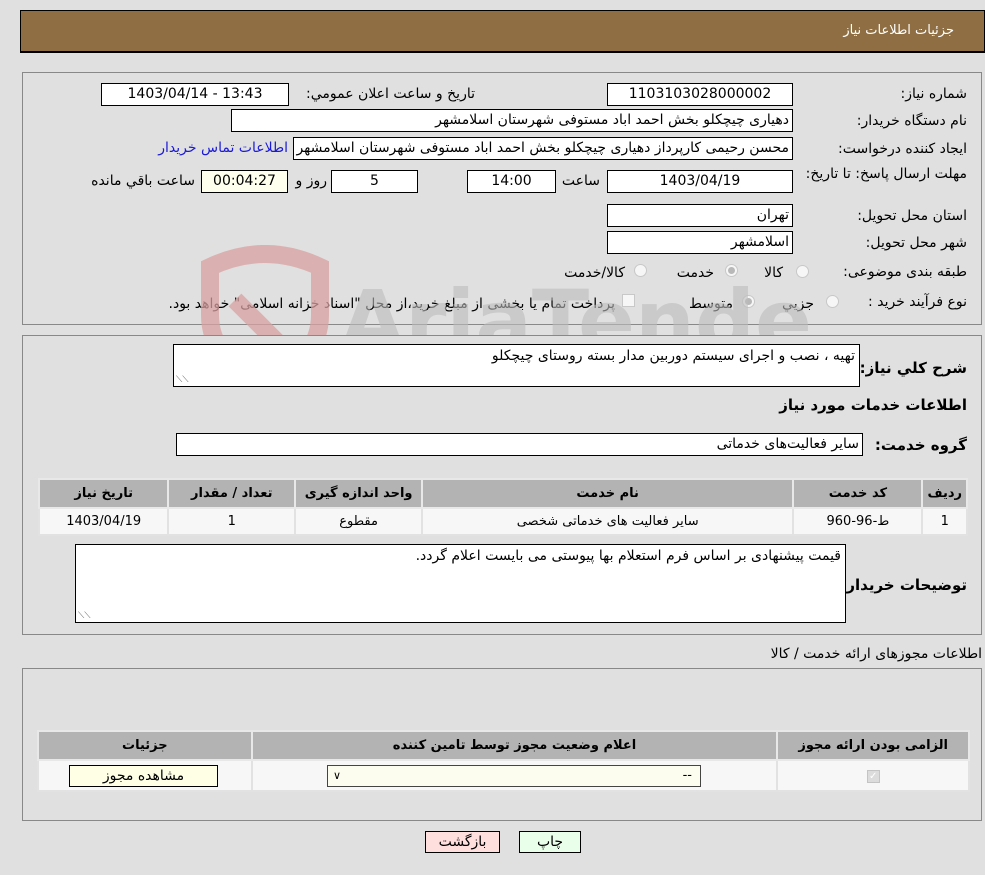 The image size is (985, 875). I want to click on province-field: تهران, so click(700, 215).